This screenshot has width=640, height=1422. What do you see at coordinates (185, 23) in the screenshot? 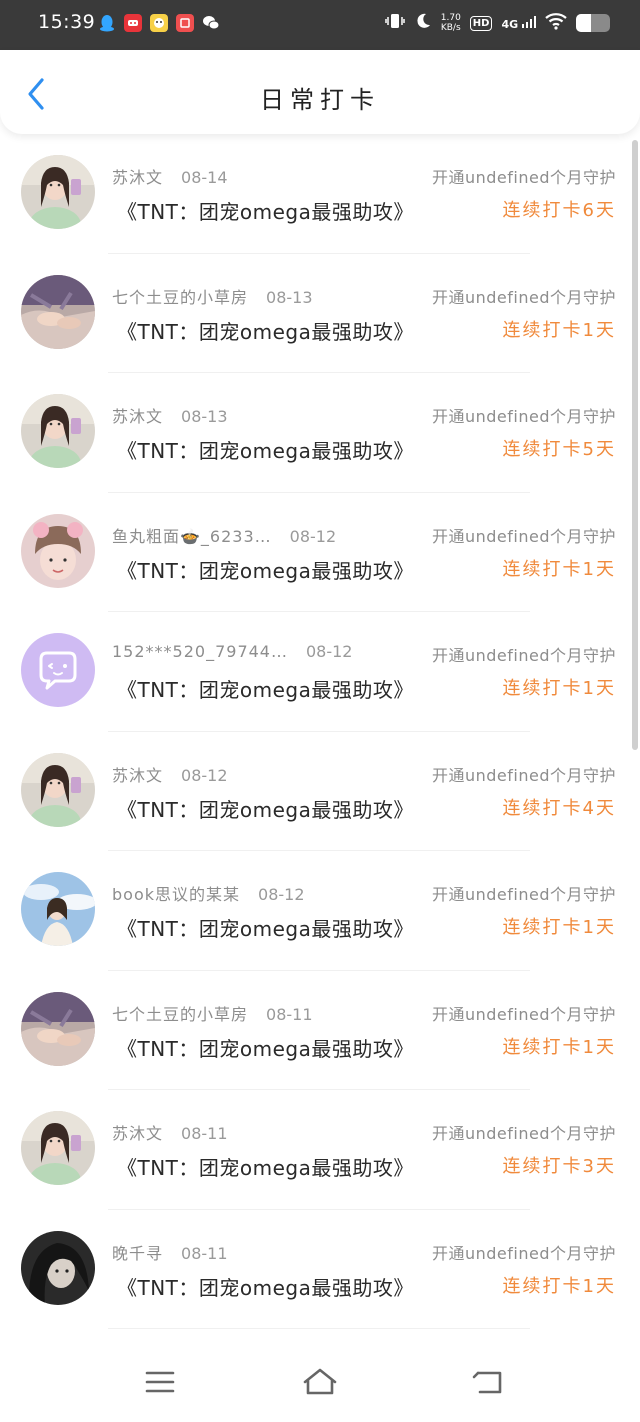
I see `red-square-app-icon` at bounding box center [185, 23].